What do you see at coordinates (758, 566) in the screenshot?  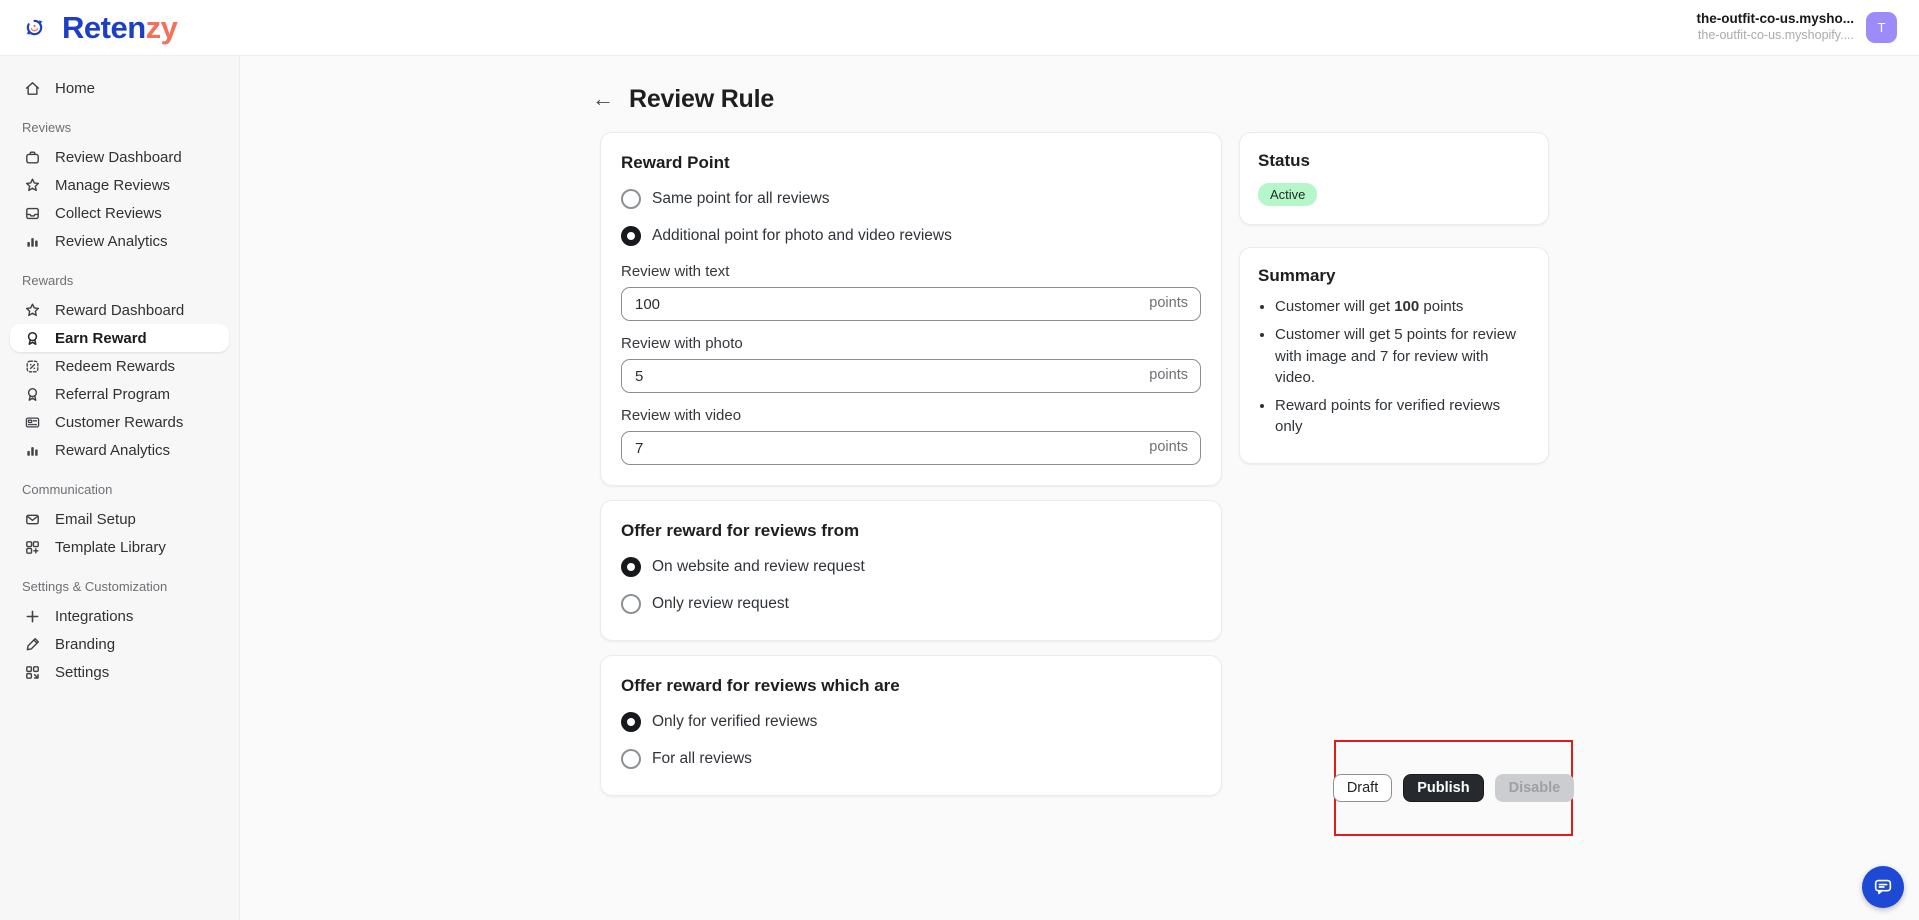 I see `radio-label: On website and review request` at bounding box center [758, 566].